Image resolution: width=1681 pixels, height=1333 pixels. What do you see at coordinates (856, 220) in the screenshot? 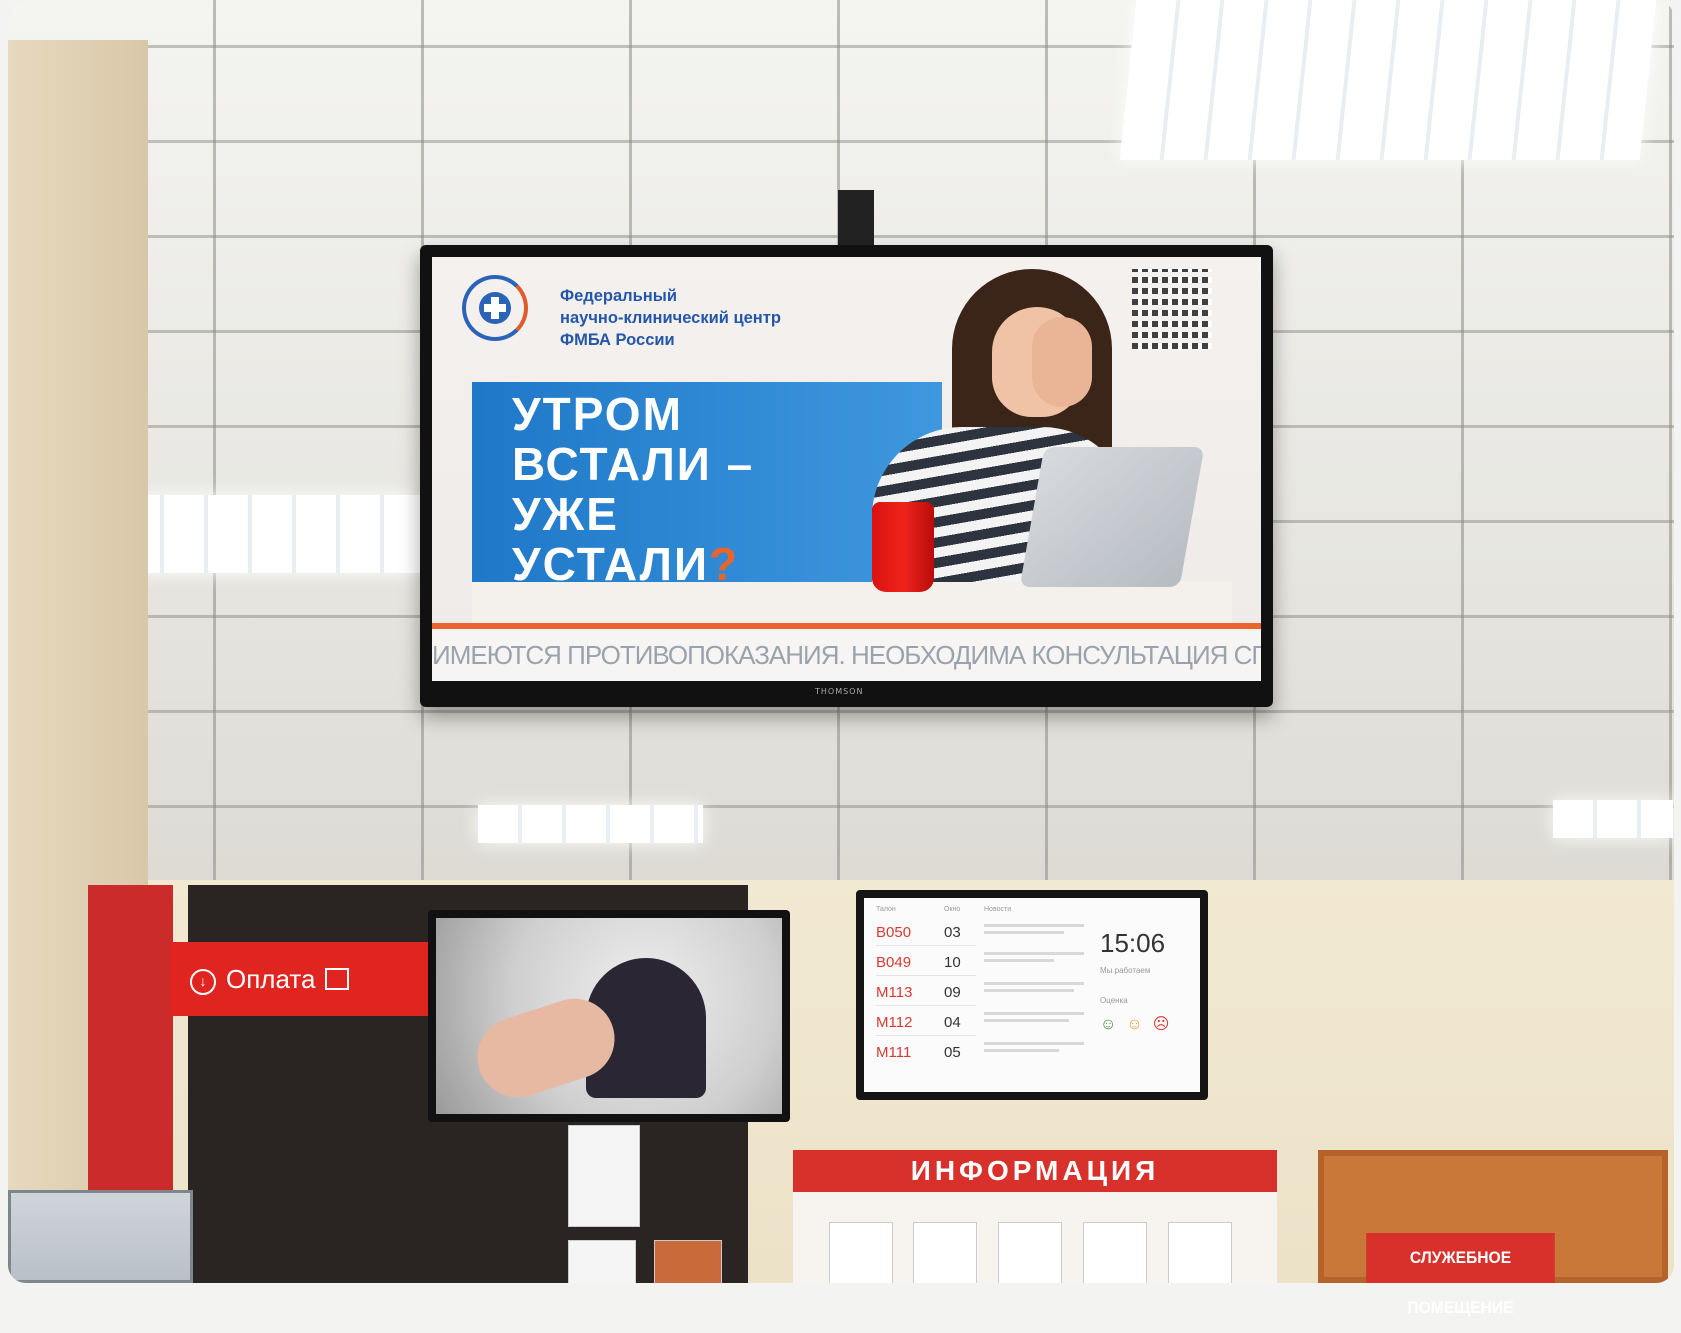
I see `tv-mount-pole` at bounding box center [856, 220].